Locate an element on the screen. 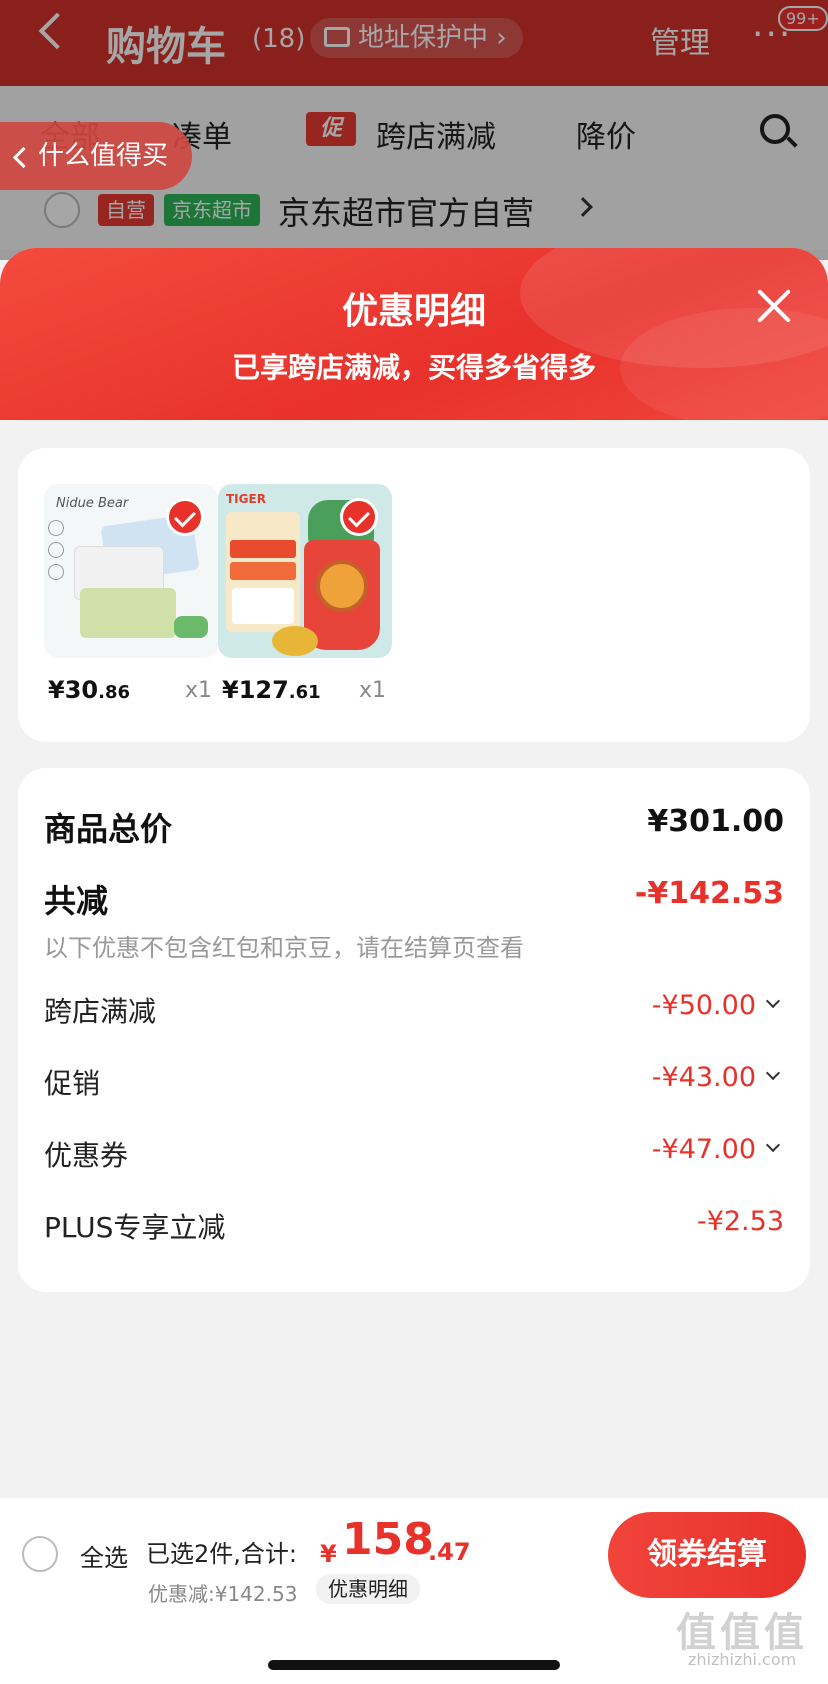 Image resolution: width=828 pixels, height=1684 pixels. back-to-app-tag: 什么值得买 is located at coordinates (96, 156).